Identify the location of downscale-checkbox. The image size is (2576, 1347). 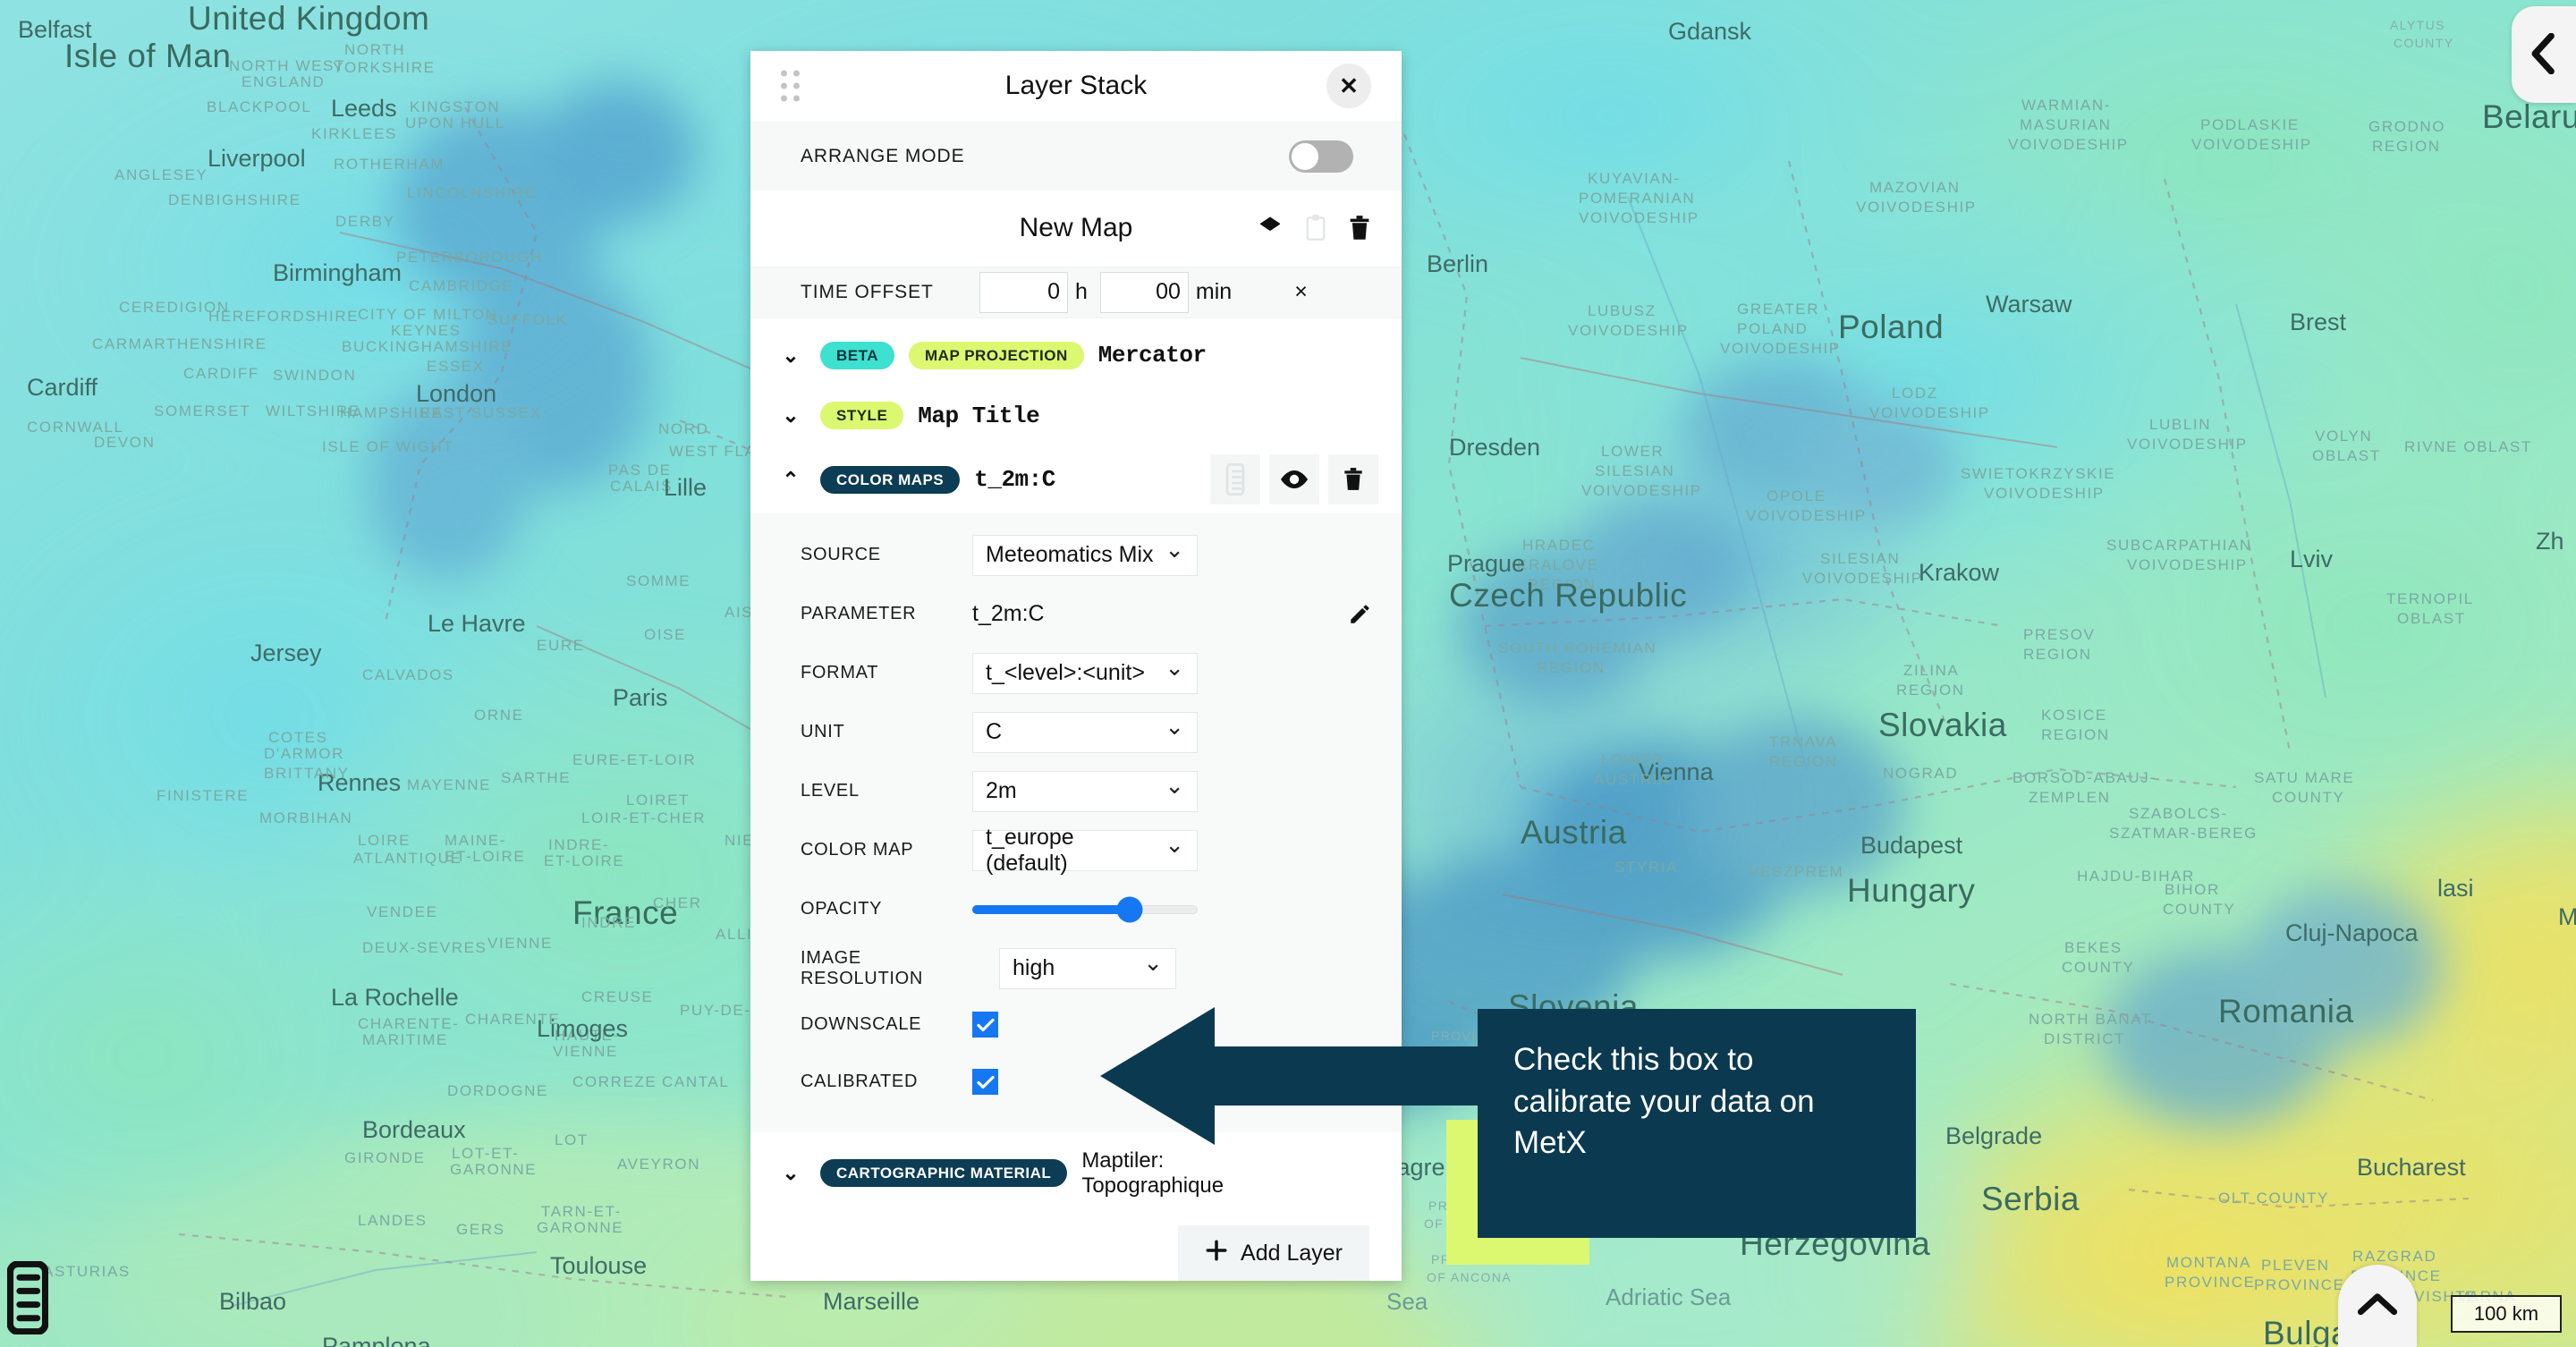
(985, 1025).